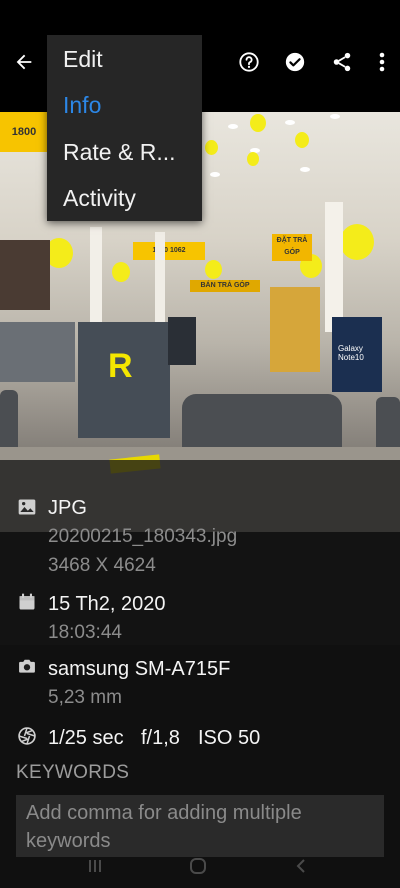 The image size is (400, 888). I want to click on menu-item-edit: Edit, so click(83, 59).